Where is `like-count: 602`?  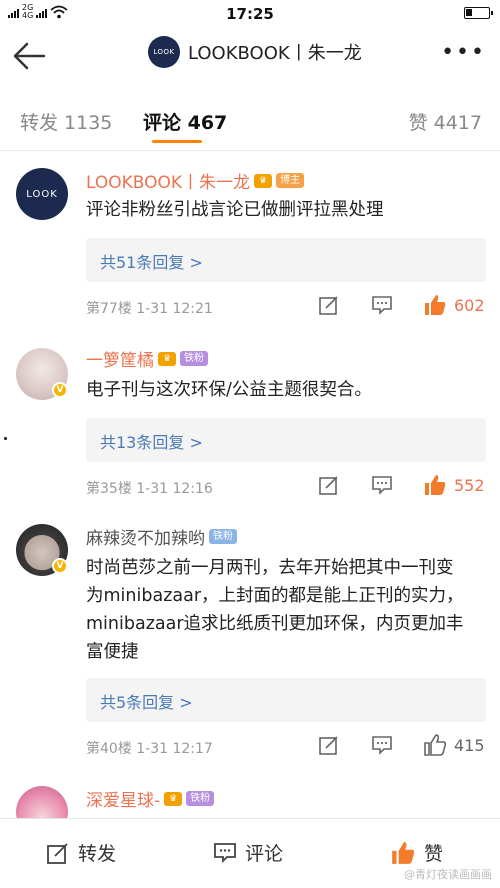
like-count: 602 is located at coordinates (469, 305).